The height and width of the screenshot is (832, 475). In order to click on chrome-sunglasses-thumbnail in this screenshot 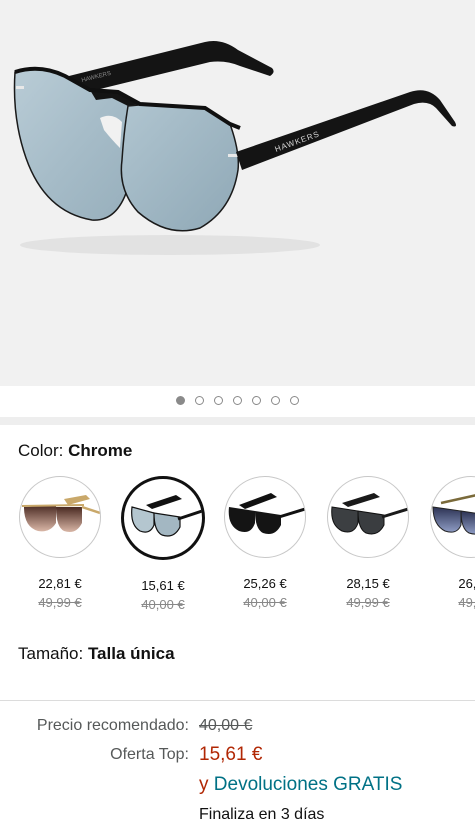, I will do `click(166, 516)`.